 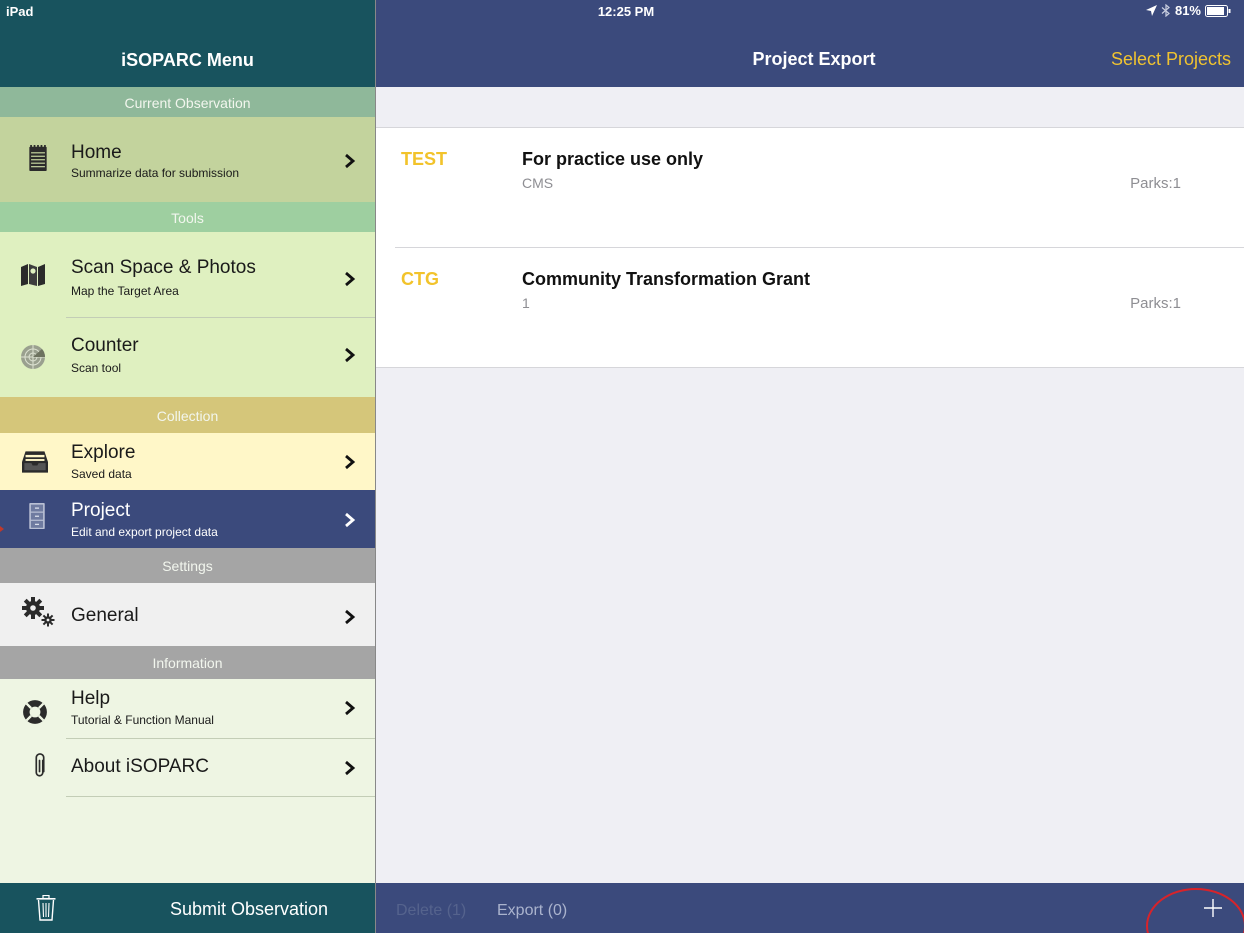 I want to click on project-code: CTG, so click(x=420, y=279).